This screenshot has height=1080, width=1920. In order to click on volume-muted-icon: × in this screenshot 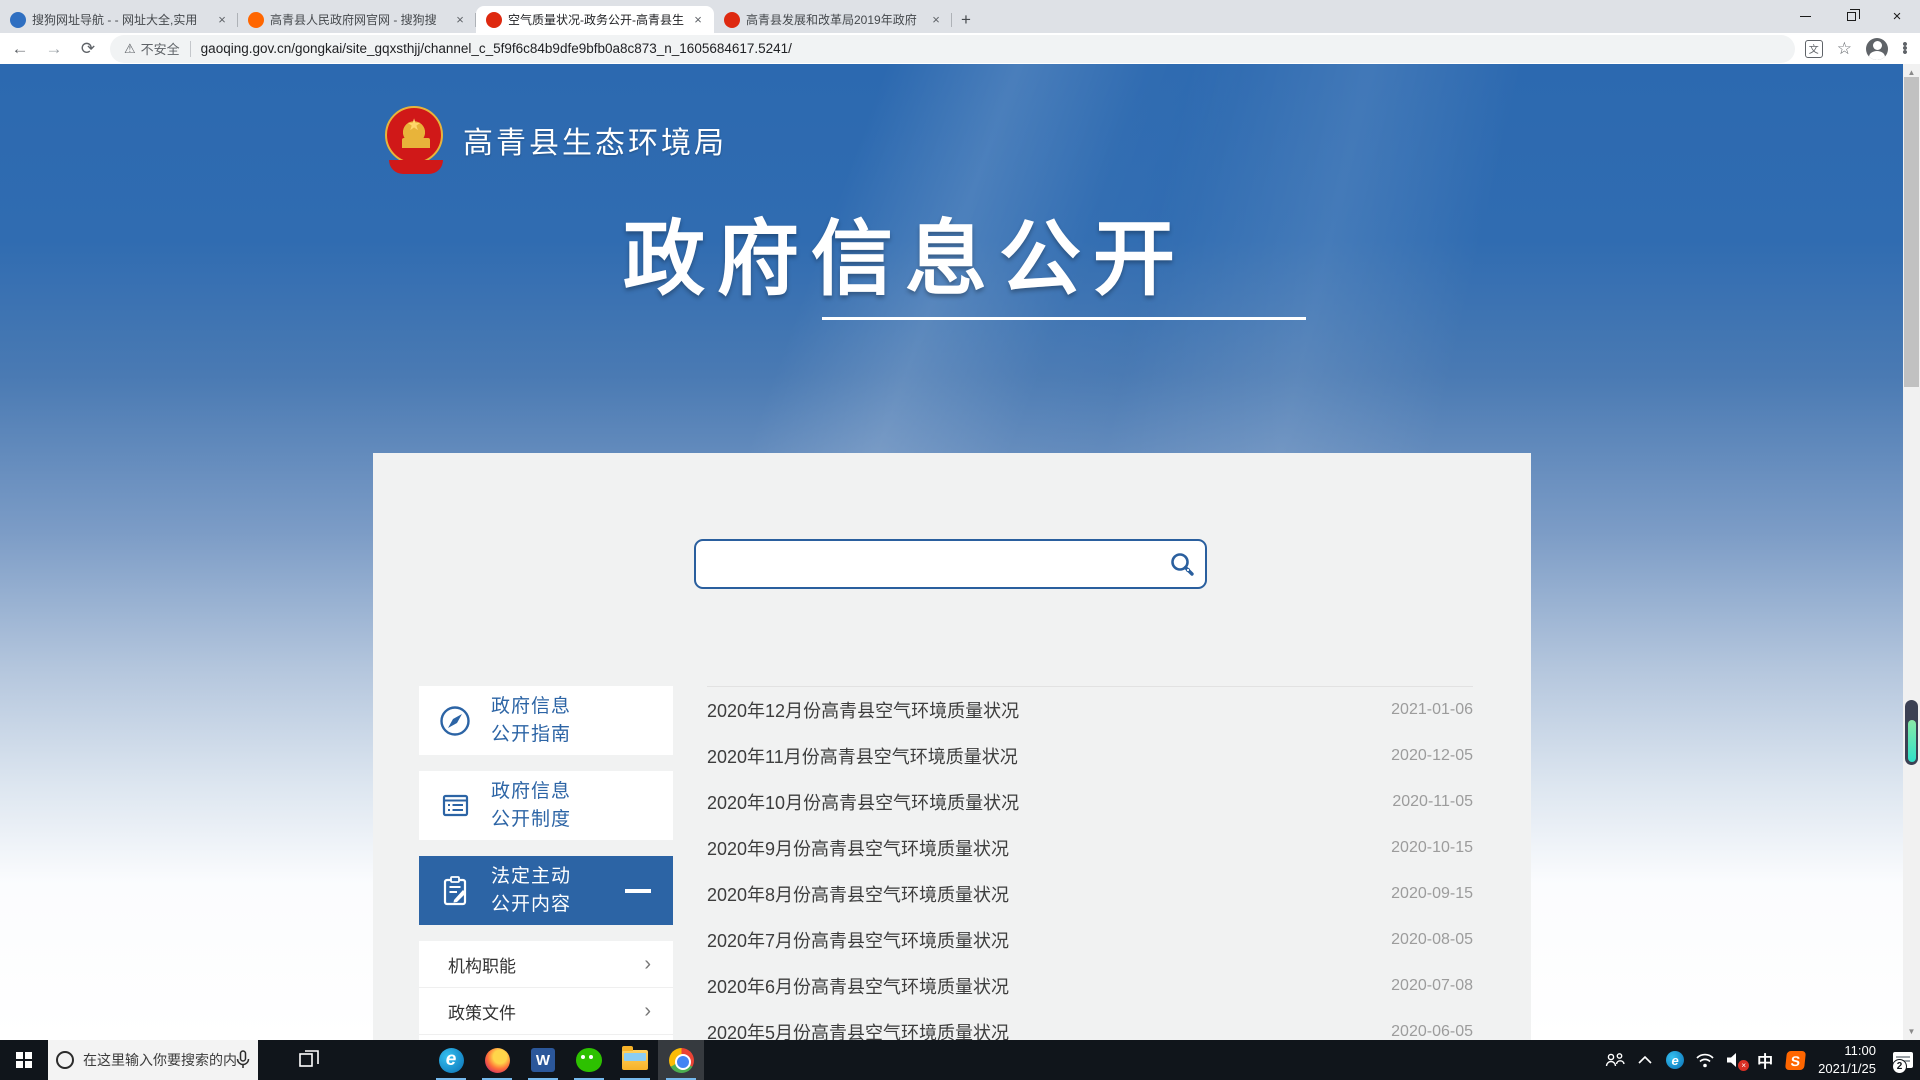, I will do `click(1735, 1060)`.